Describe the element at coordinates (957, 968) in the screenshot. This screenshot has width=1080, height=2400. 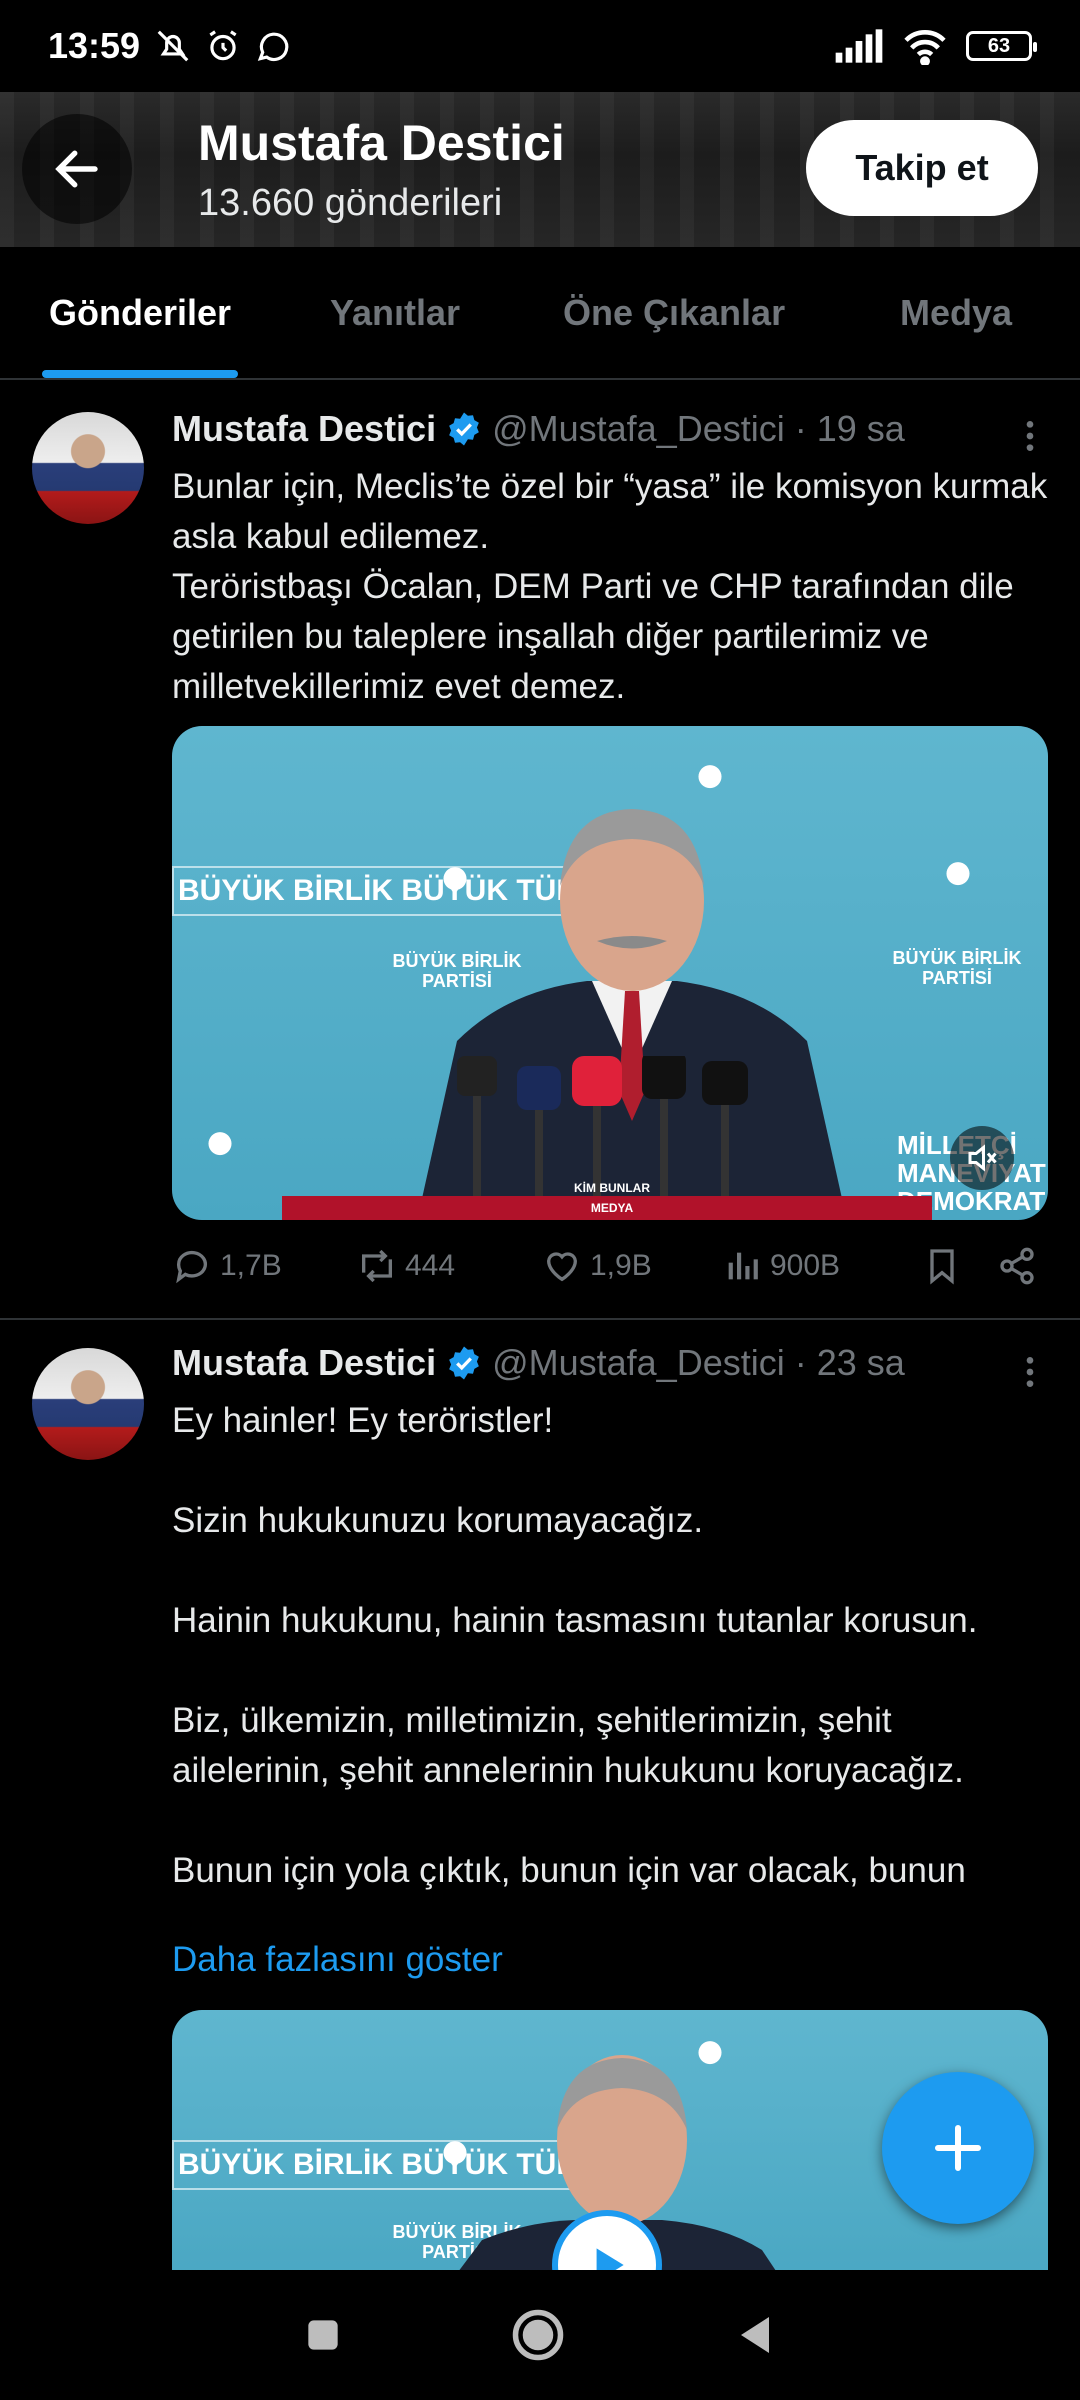
I see `party-logo-text: BÜYÜK BİRLİK PARTİSİ` at that location.